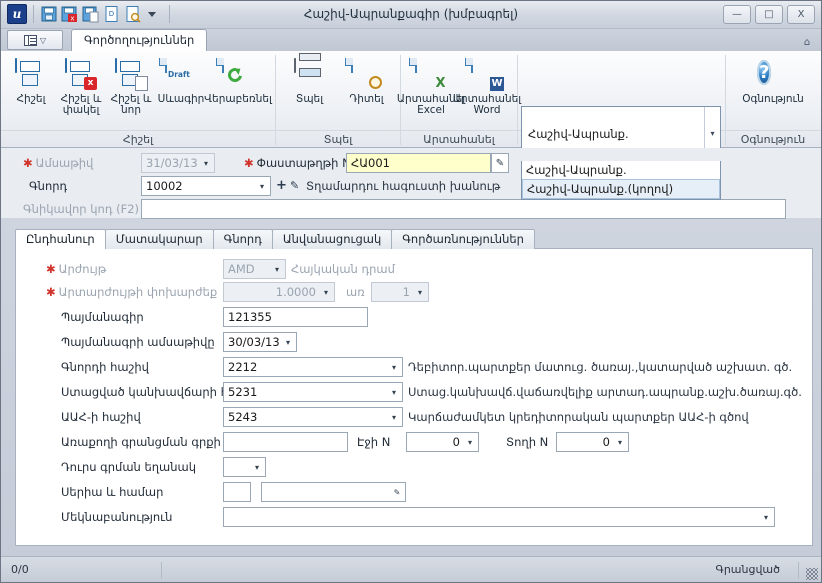 The width and height of the screenshot is (822, 583). I want to click on status-bar: 0/0 Գրանցված, so click(411, 569).